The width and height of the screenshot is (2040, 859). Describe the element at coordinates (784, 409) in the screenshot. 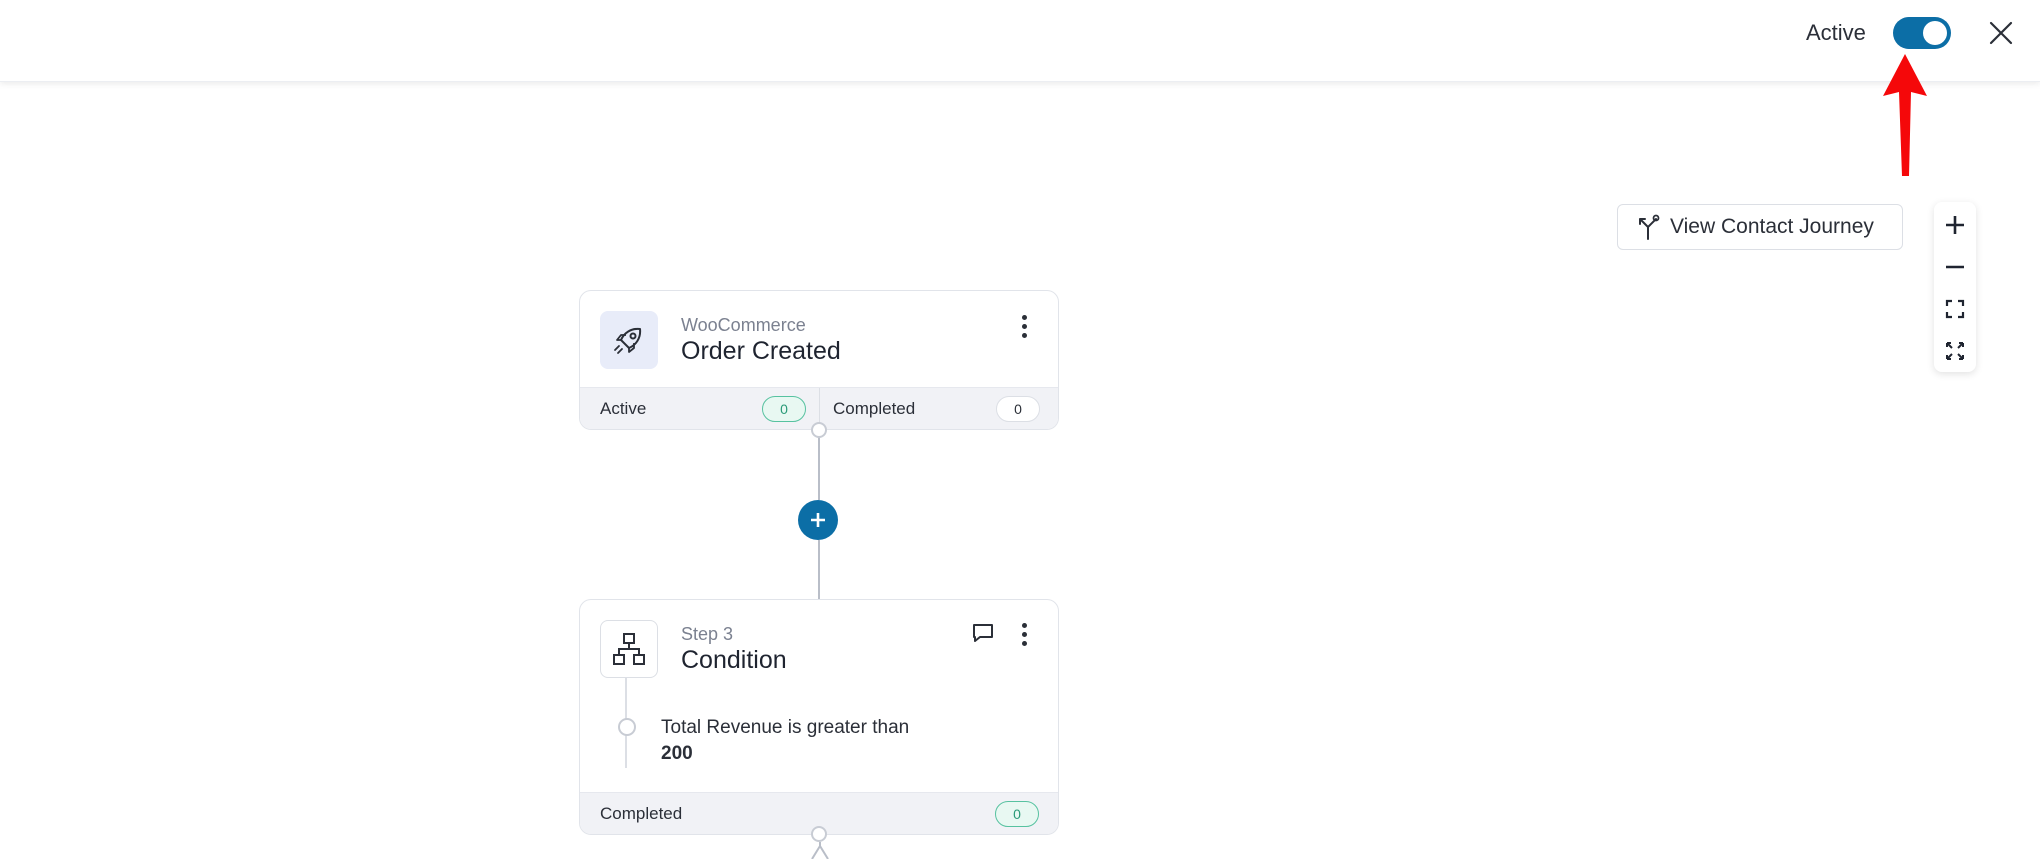

I see `active-count-badge: 0` at that location.